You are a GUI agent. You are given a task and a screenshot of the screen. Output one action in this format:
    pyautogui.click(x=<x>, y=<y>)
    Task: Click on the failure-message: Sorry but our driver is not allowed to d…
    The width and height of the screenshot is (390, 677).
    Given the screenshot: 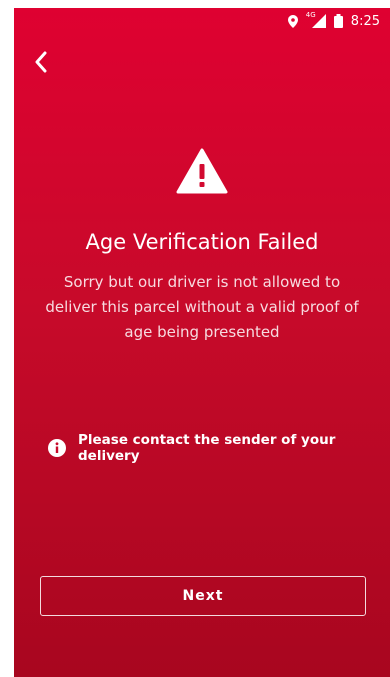 What is the action you would take?
    pyautogui.click(x=202, y=307)
    